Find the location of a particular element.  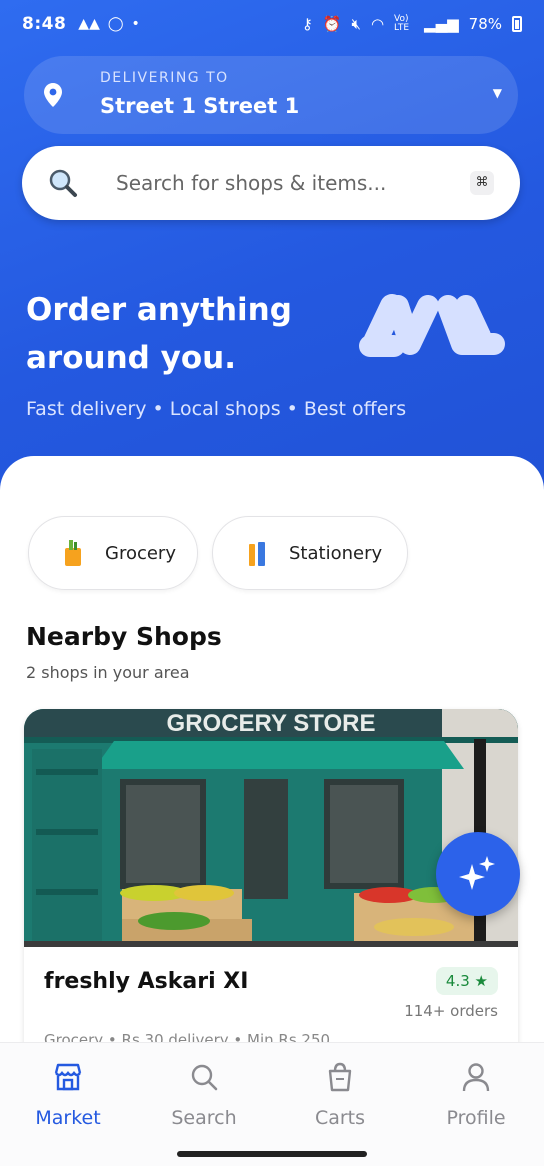

home-indicator is located at coordinates (272, 1154).